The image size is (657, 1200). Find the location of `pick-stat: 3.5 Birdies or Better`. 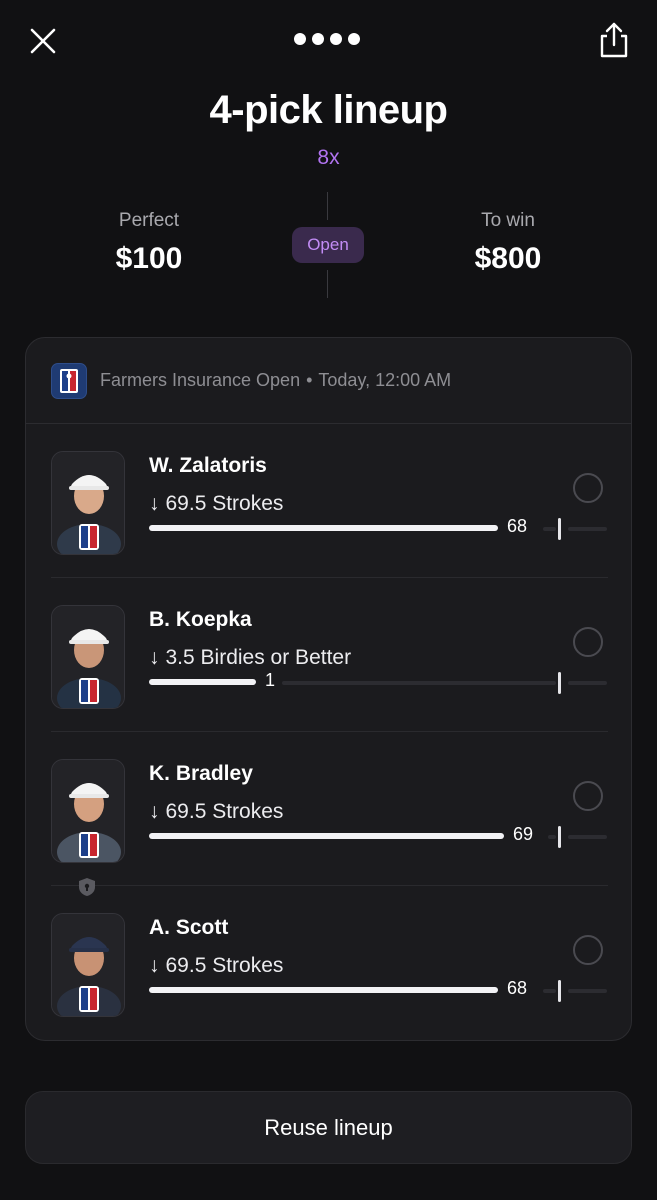

pick-stat: 3.5 Birdies or Better is located at coordinates (258, 657).